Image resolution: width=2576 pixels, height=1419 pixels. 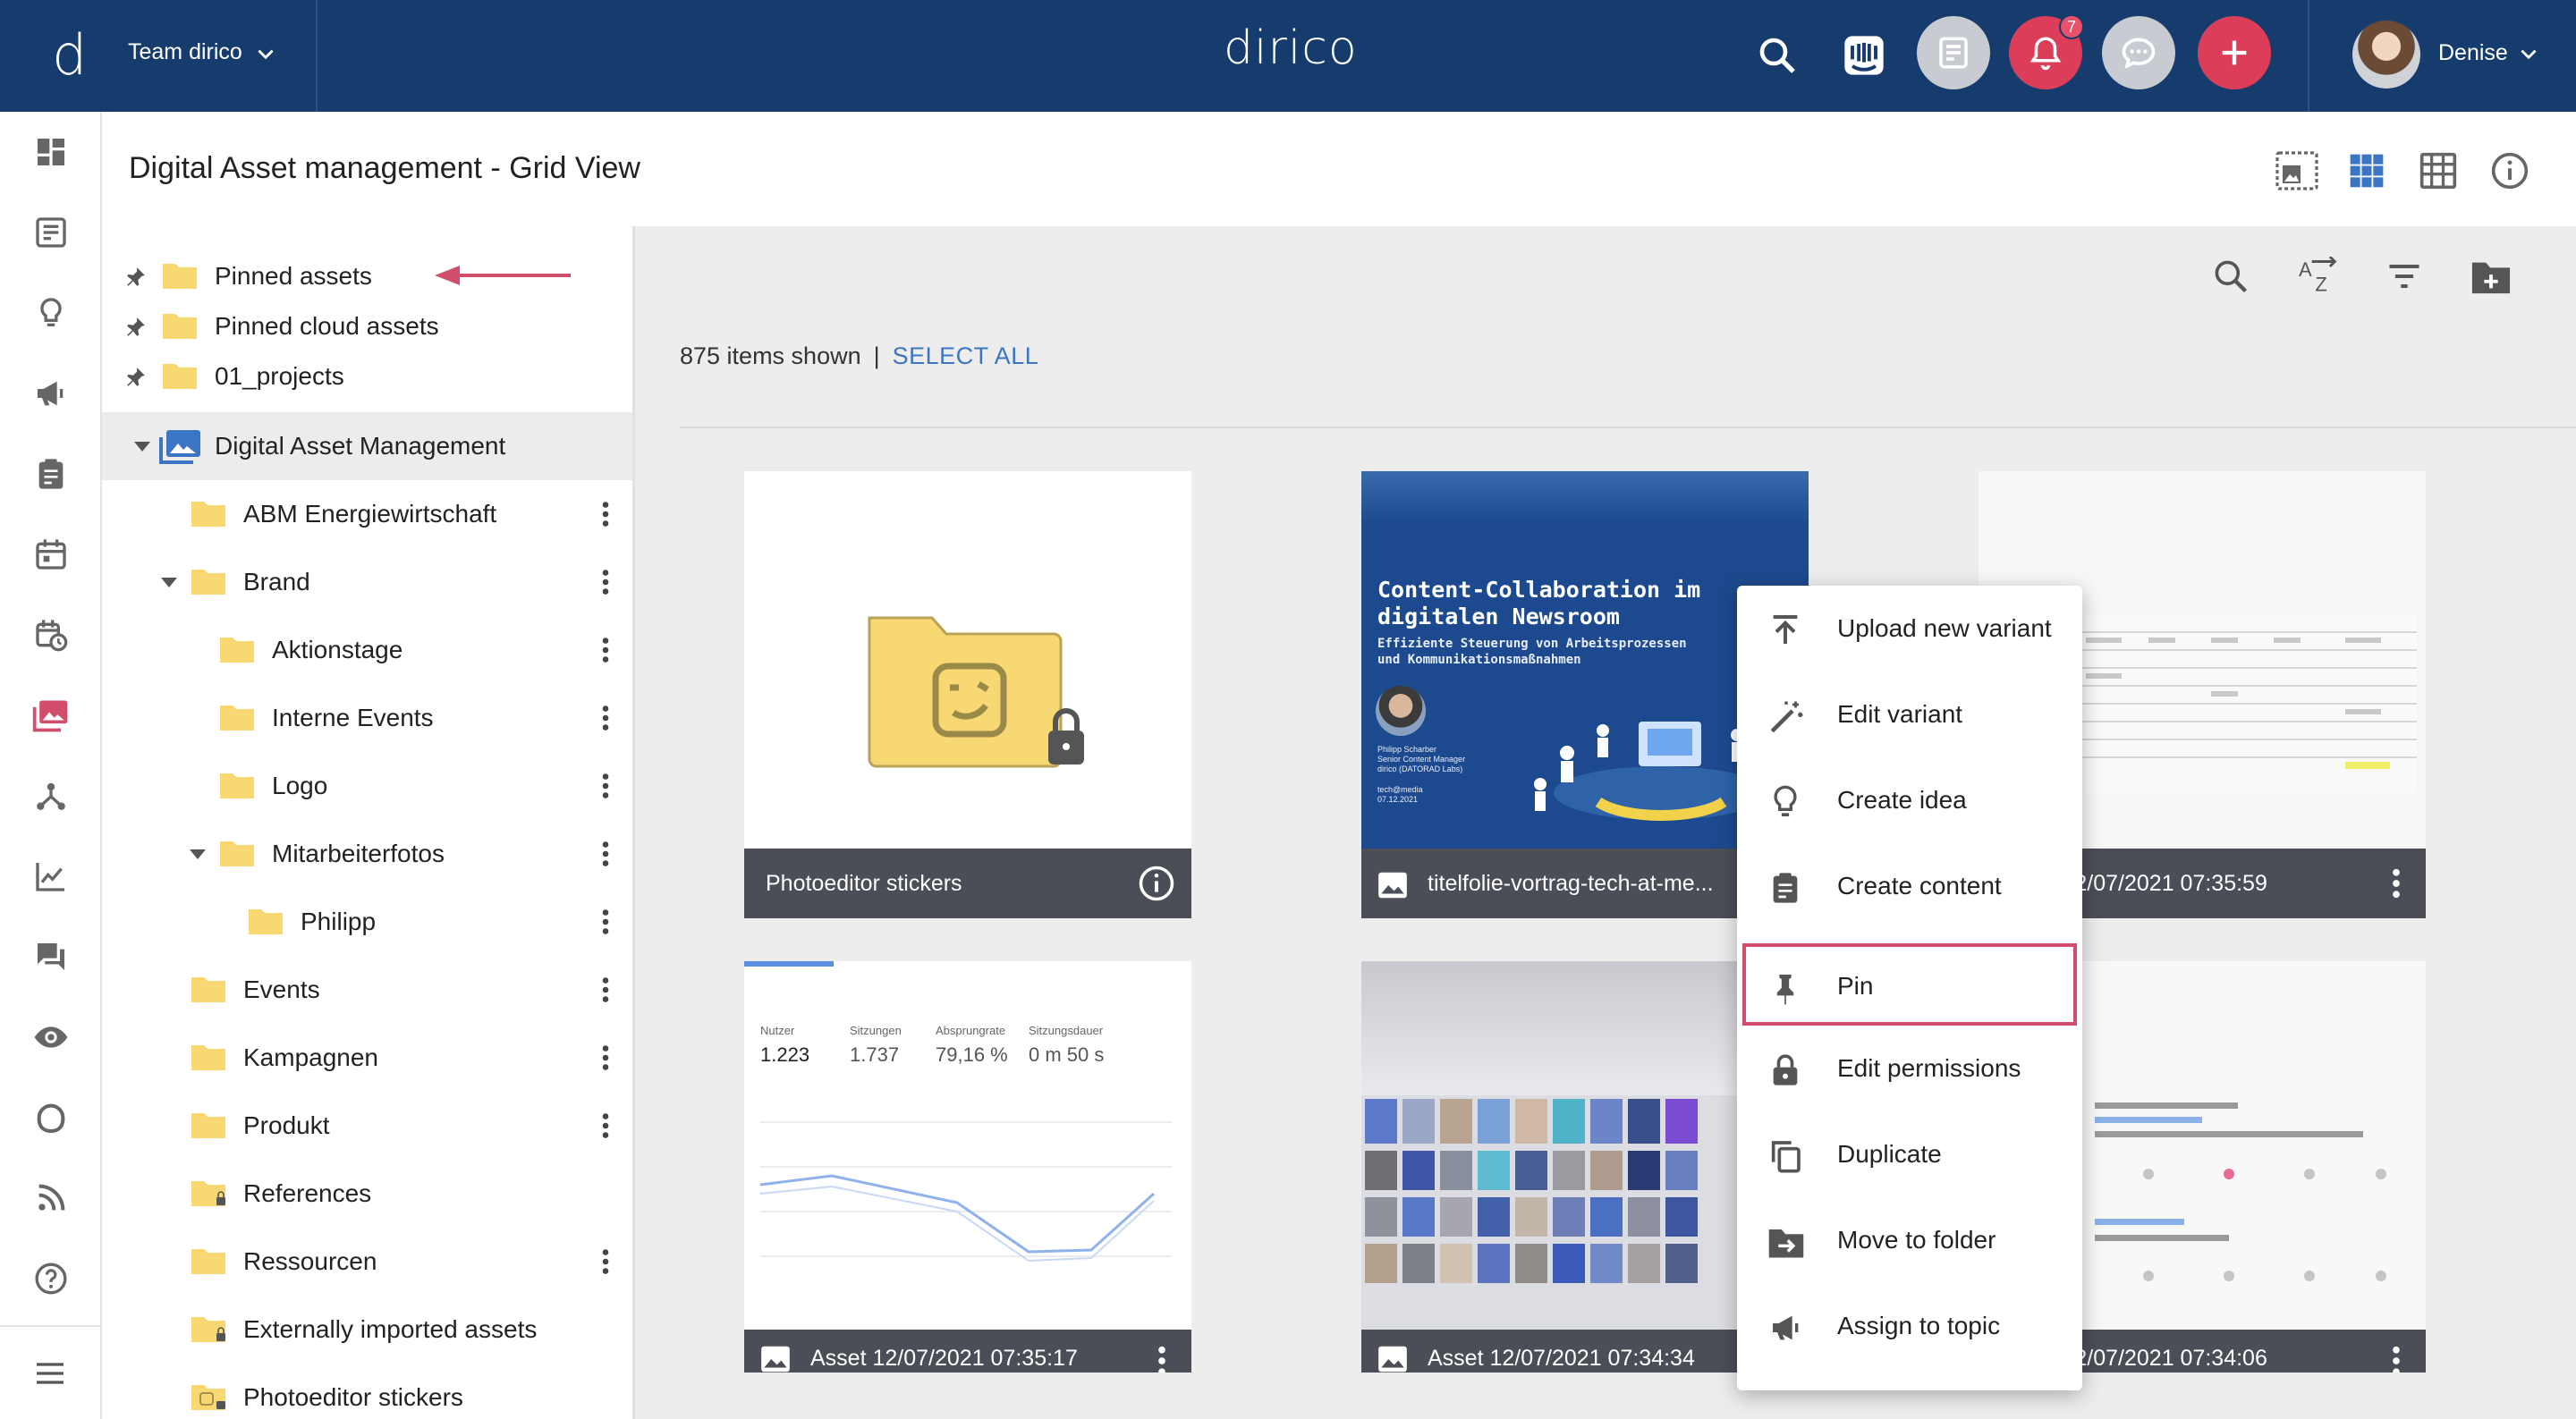 I want to click on tree-root-row: Digital Asset Management, so click(x=367, y=446).